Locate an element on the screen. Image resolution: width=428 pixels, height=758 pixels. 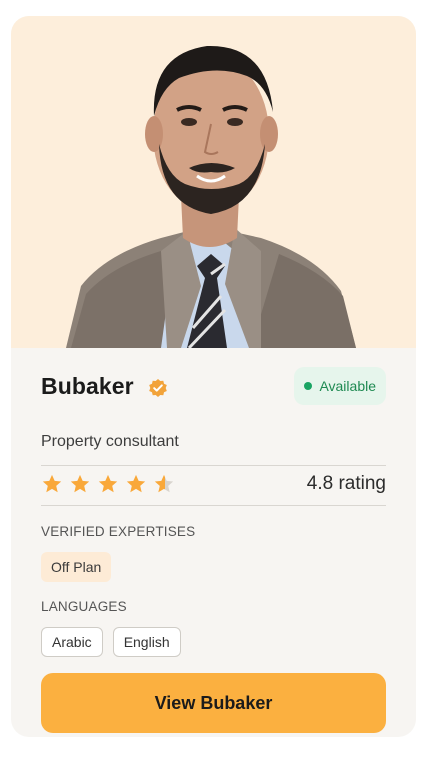
star-half-icon is located at coordinates (164, 483).